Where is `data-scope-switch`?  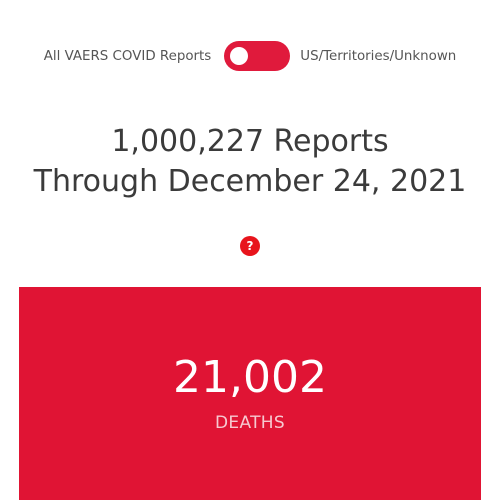 data-scope-switch is located at coordinates (257, 56).